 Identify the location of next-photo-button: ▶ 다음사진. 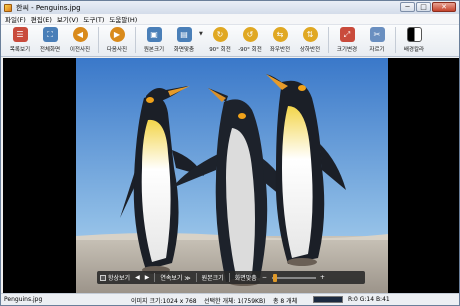
(117, 40).